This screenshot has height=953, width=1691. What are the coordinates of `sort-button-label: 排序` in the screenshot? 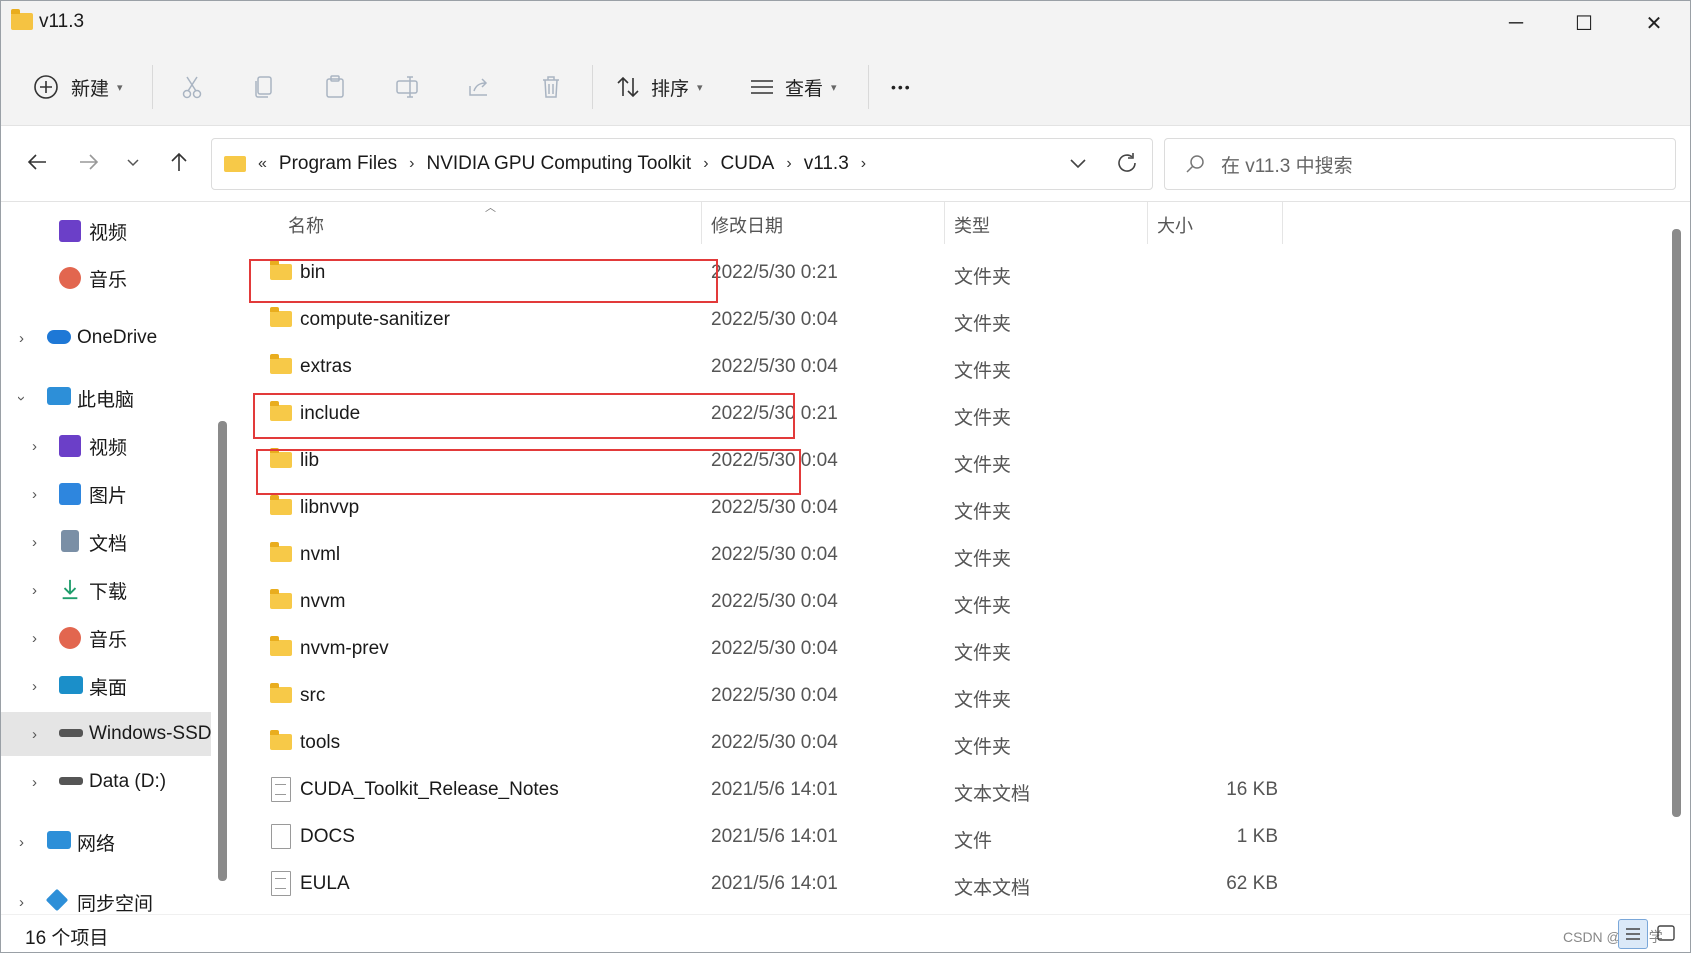 It's located at (670, 89).